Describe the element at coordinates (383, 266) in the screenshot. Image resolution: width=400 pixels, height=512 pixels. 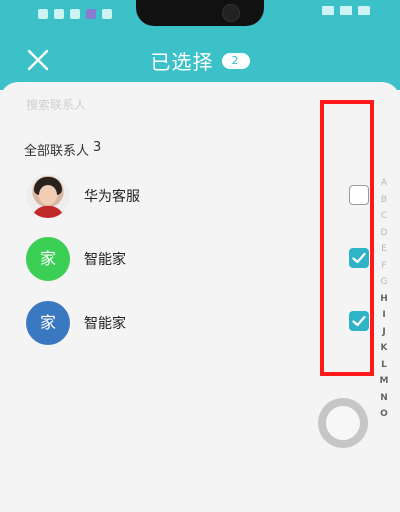
I see `index-letter-f: F` at that location.